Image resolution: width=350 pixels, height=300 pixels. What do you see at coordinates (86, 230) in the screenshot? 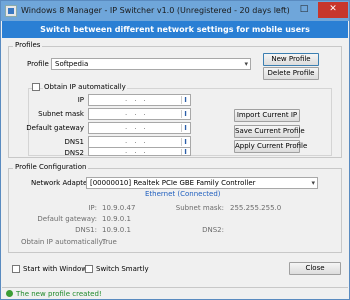
I see `info-dns1-label: DNS1:` at bounding box center [86, 230].